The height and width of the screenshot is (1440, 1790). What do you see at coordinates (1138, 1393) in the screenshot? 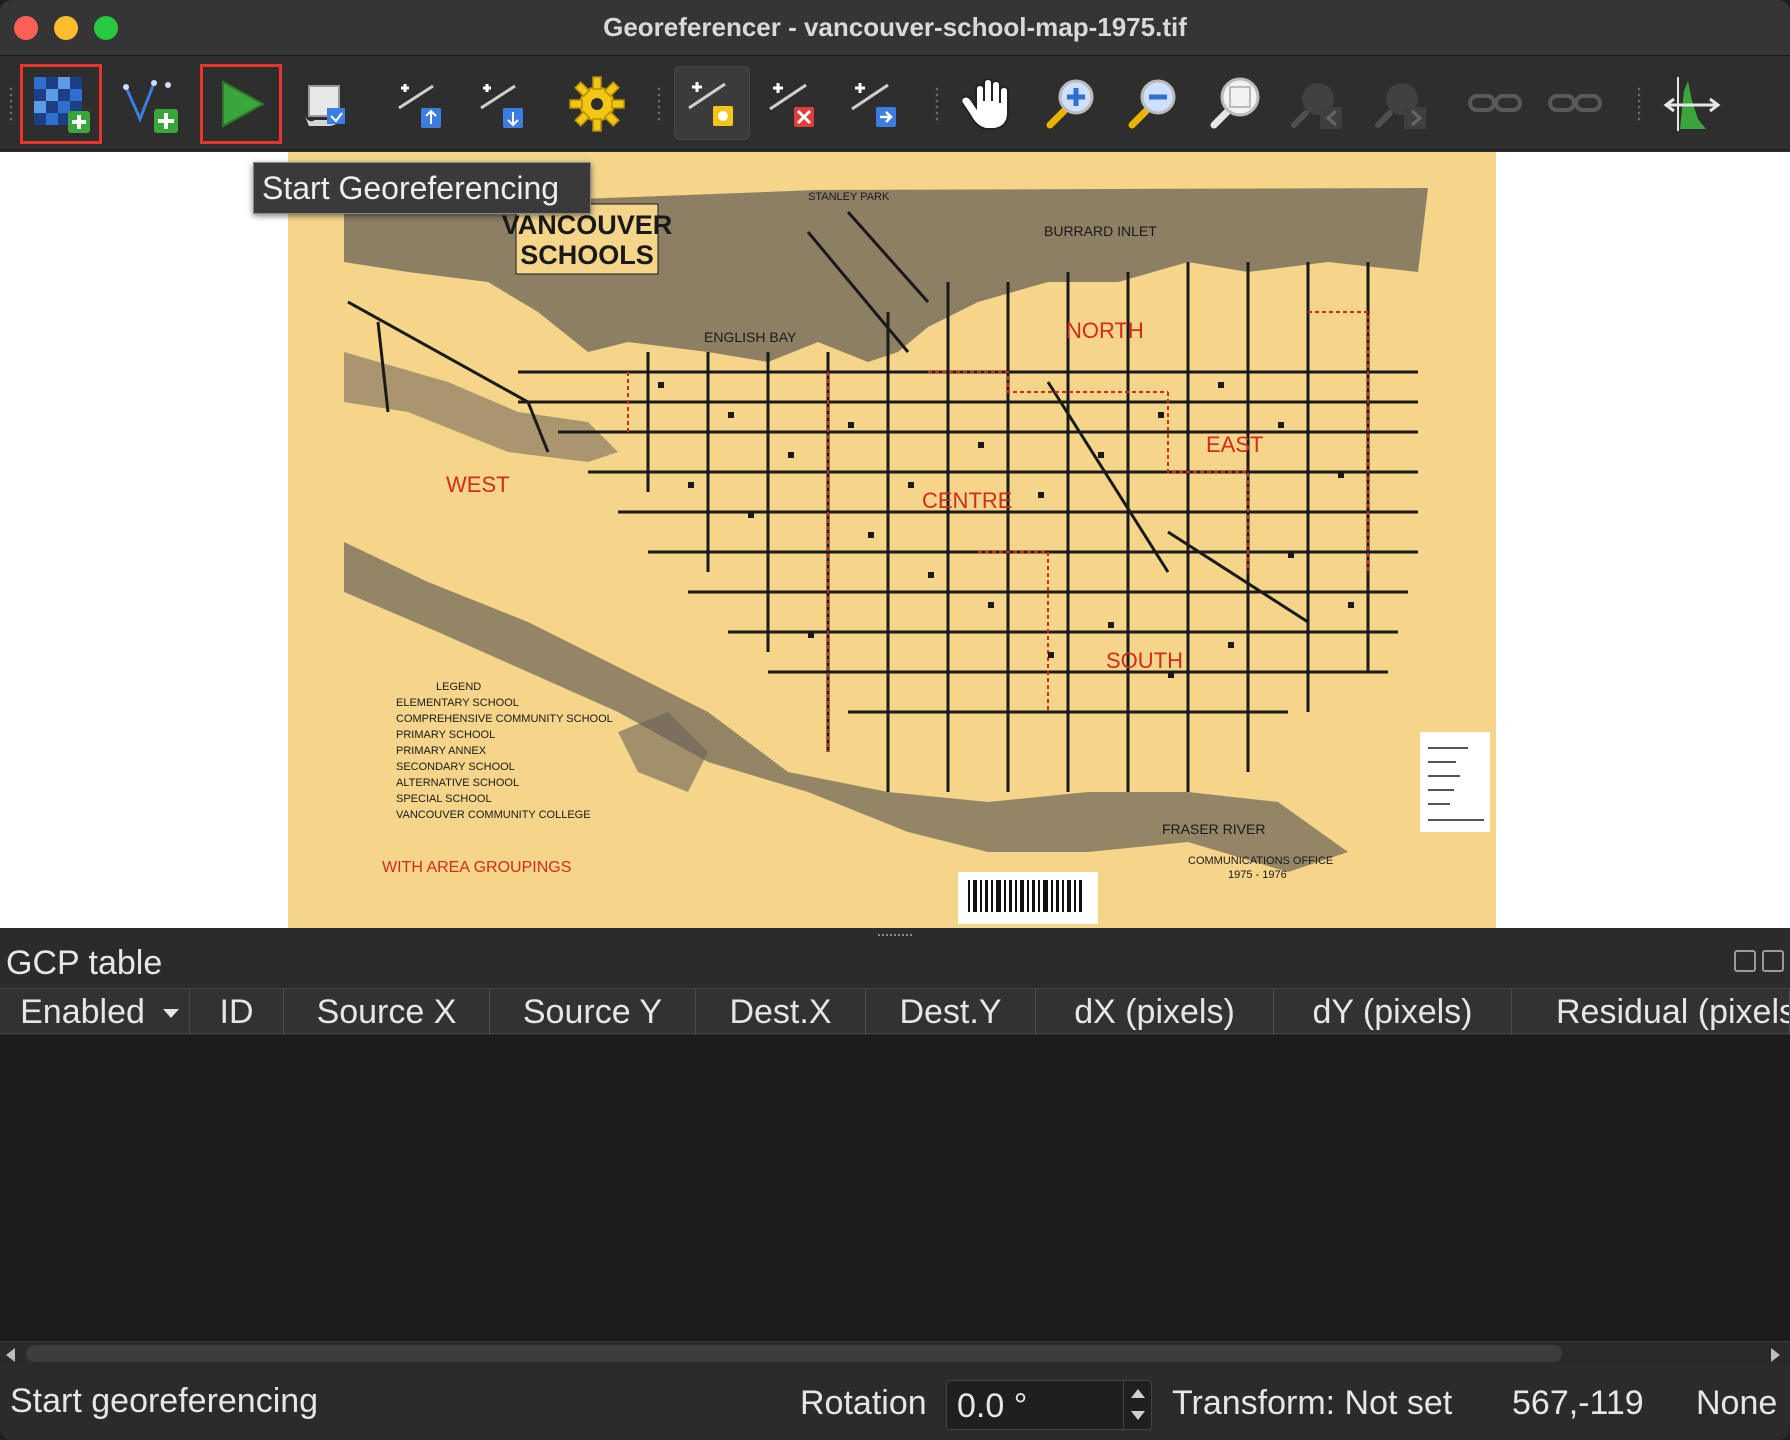
I see `stepper-up-icon` at bounding box center [1138, 1393].